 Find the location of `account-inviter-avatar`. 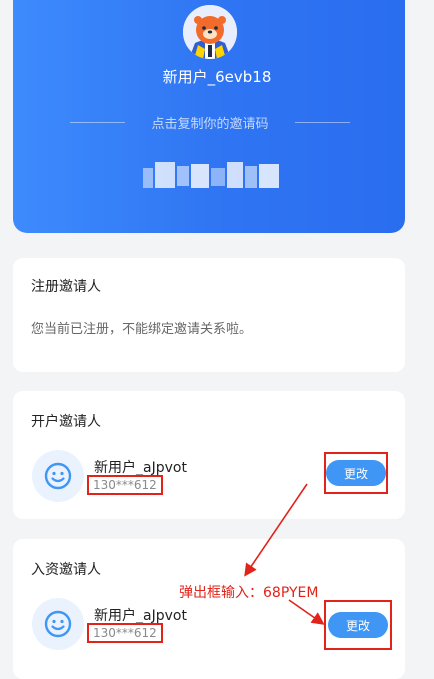

account-inviter-avatar is located at coordinates (58, 476).